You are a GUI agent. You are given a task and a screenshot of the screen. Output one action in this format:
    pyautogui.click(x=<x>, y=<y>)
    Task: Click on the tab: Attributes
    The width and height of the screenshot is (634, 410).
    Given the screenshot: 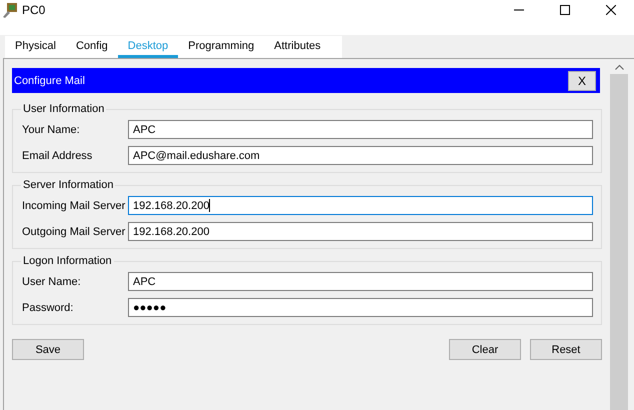 What is the action you would take?
    pyautogui.click(x=297, y=47)
    